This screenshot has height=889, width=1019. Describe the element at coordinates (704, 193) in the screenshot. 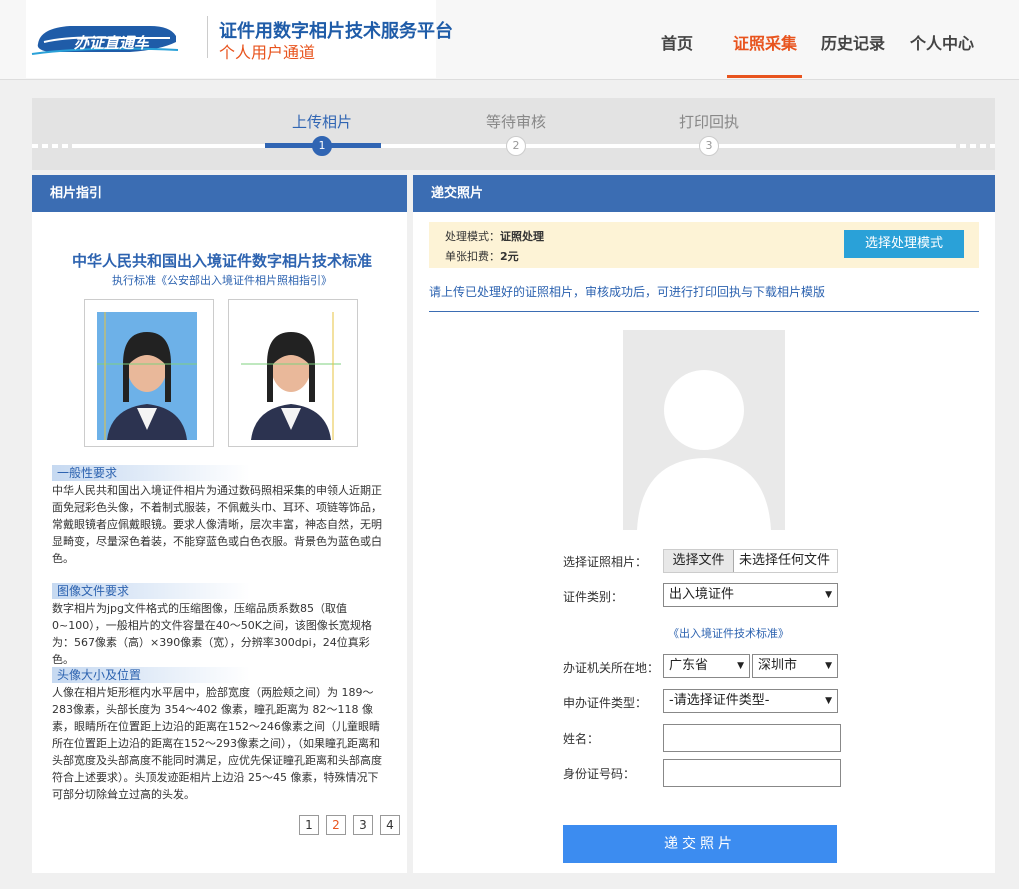

I see `submit-photo-header: 递交照片` at that location.